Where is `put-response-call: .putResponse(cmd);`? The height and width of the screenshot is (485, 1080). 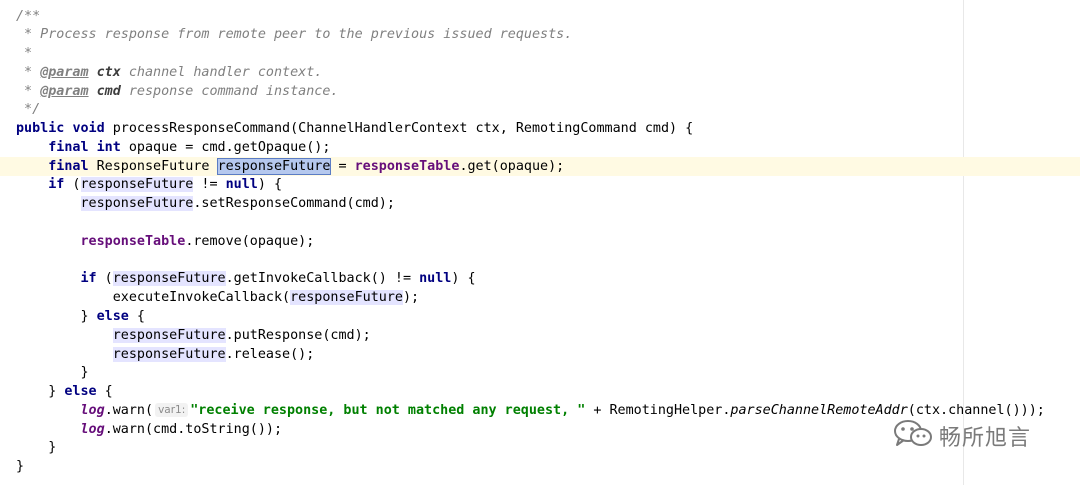 put-response-call: .putResponse(cmd); is located at coordinates (298, 335).